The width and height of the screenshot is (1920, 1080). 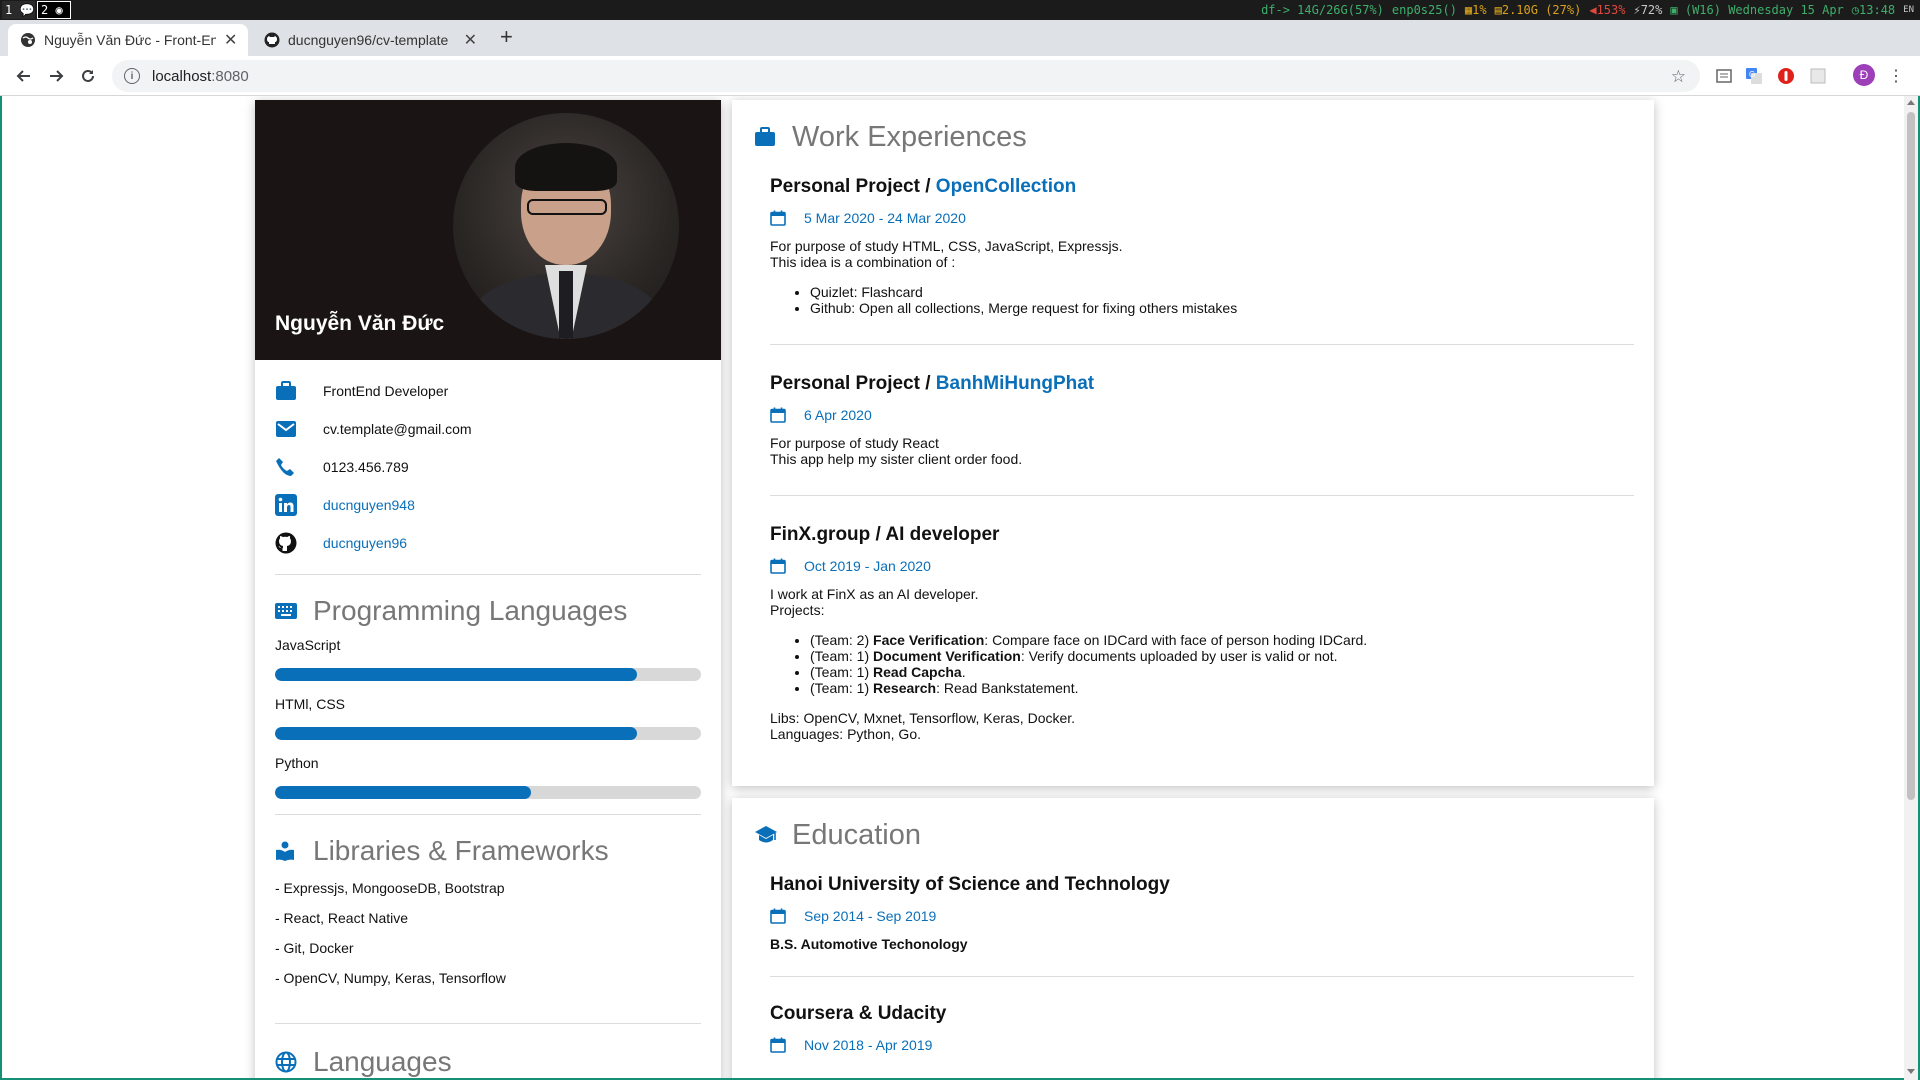 What do you see at coordinates (1818, 76) in the screenshot?
I see `extension-puzzle-icon` at bounding box center [1818, 76].